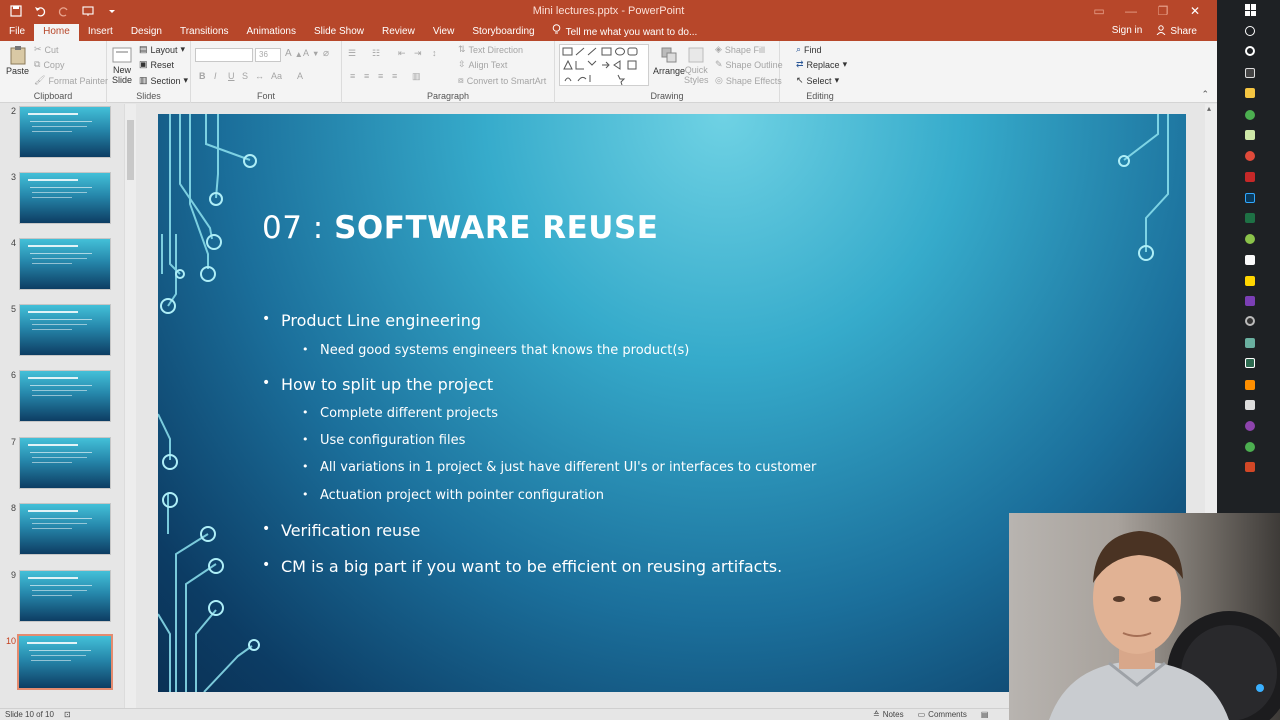  I want to click on slide-title: 07 : SOFTWARE REUSE, so click(460, 228).